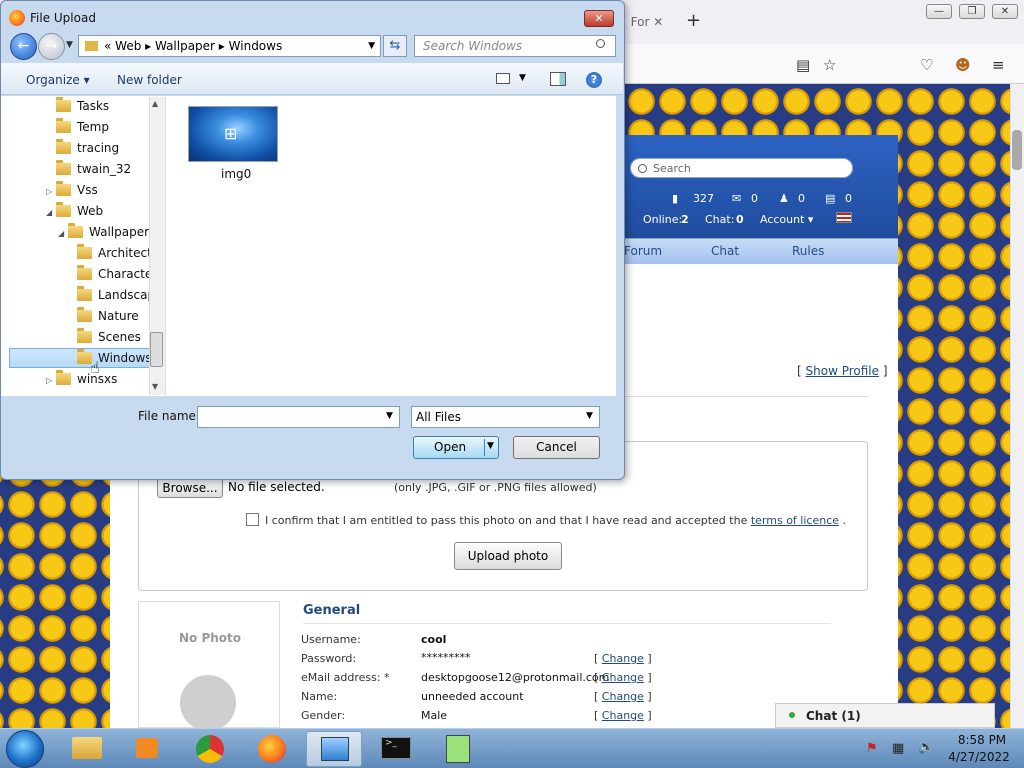 The height and width of the screenshot is (768, 1024). I want to click on back-button: ←, so click(23, 46).